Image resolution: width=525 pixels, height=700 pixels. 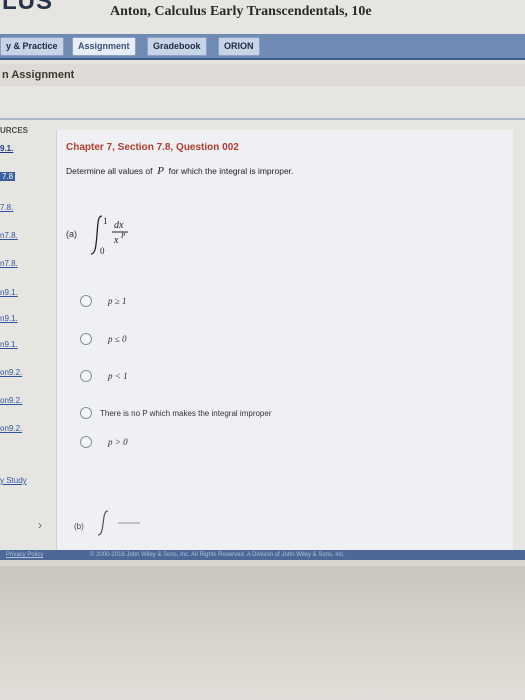 I want to click on answer-option-label: p < 1, so click(x=118, y=376).